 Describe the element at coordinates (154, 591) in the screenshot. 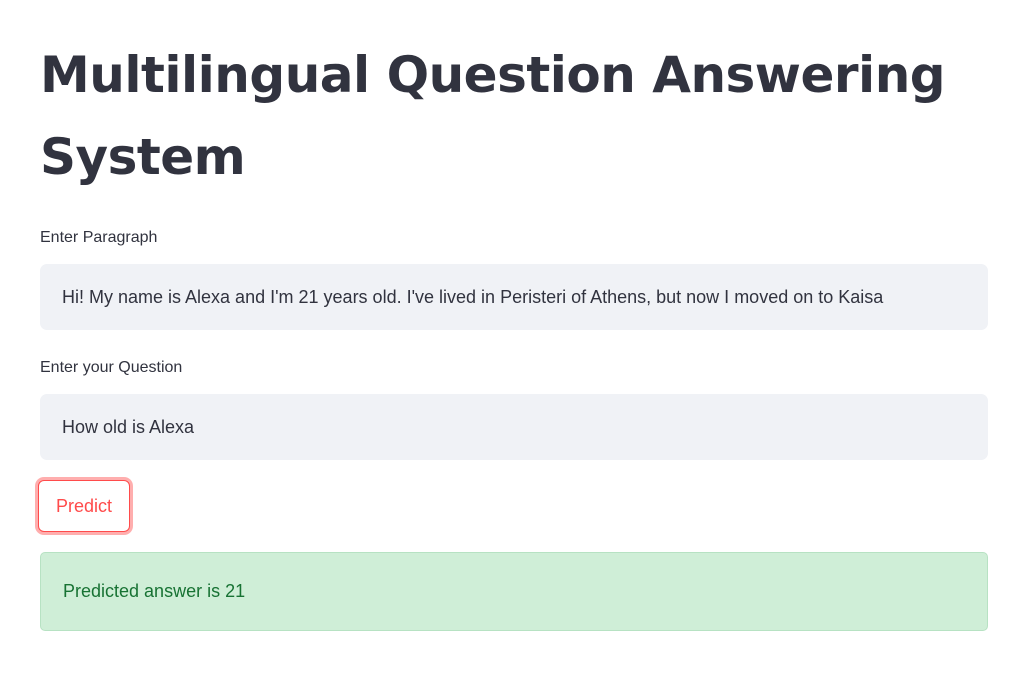

I see `predicted-answer-text: Predicted answer is 21` at that location.